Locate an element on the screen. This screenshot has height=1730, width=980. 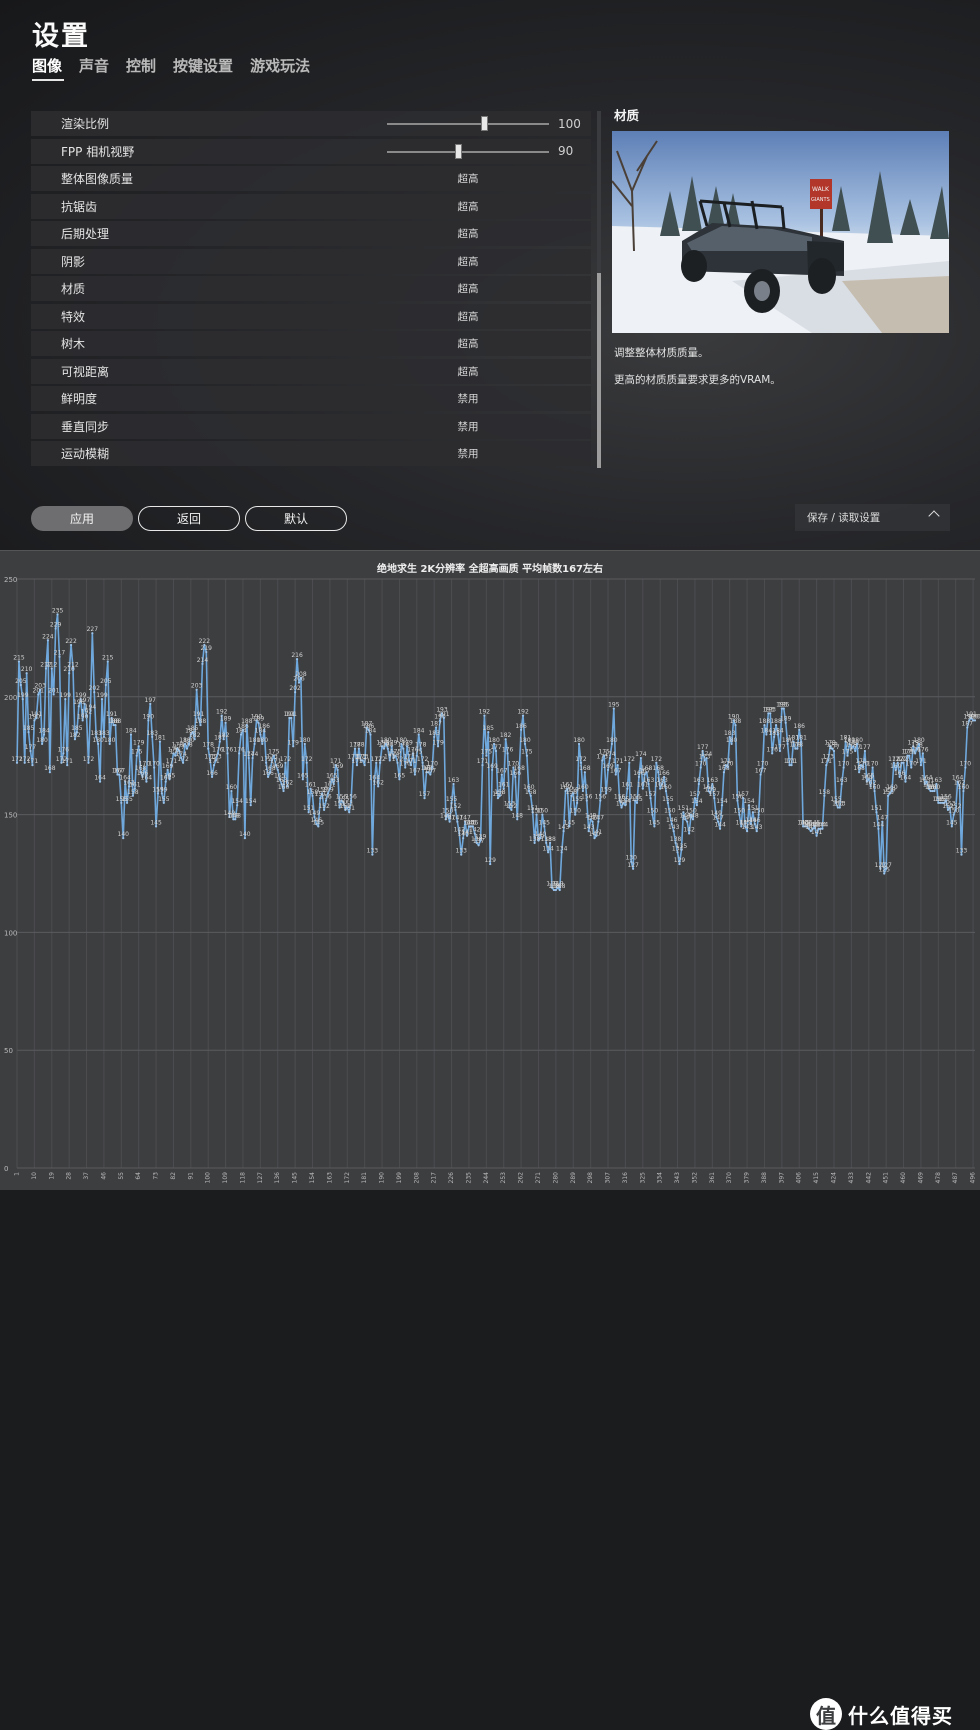
data-label: 144 is located at coordinates (879, 825).